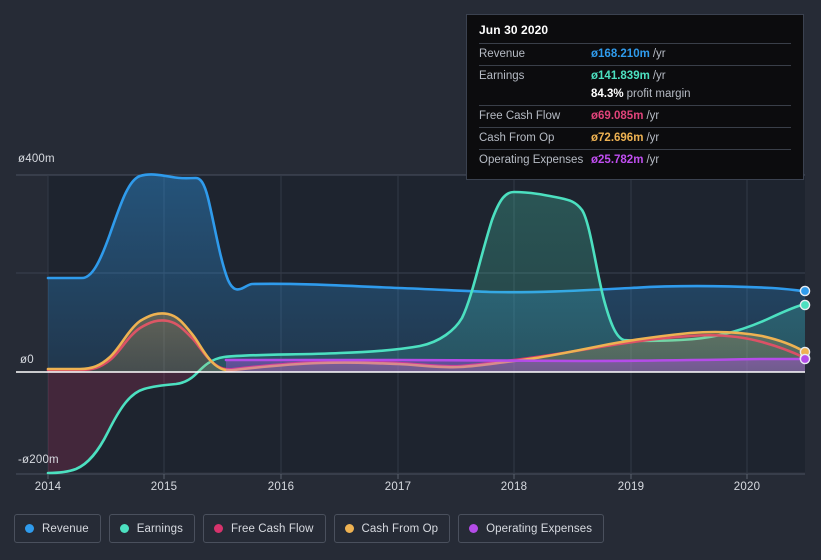 Image resolution: width=821 pixels, height=560 pixels. Describe the element at coordinates (658, 94) in the screenshot. I see `tooltip-unit-profit-margin: profit margin` at that location.